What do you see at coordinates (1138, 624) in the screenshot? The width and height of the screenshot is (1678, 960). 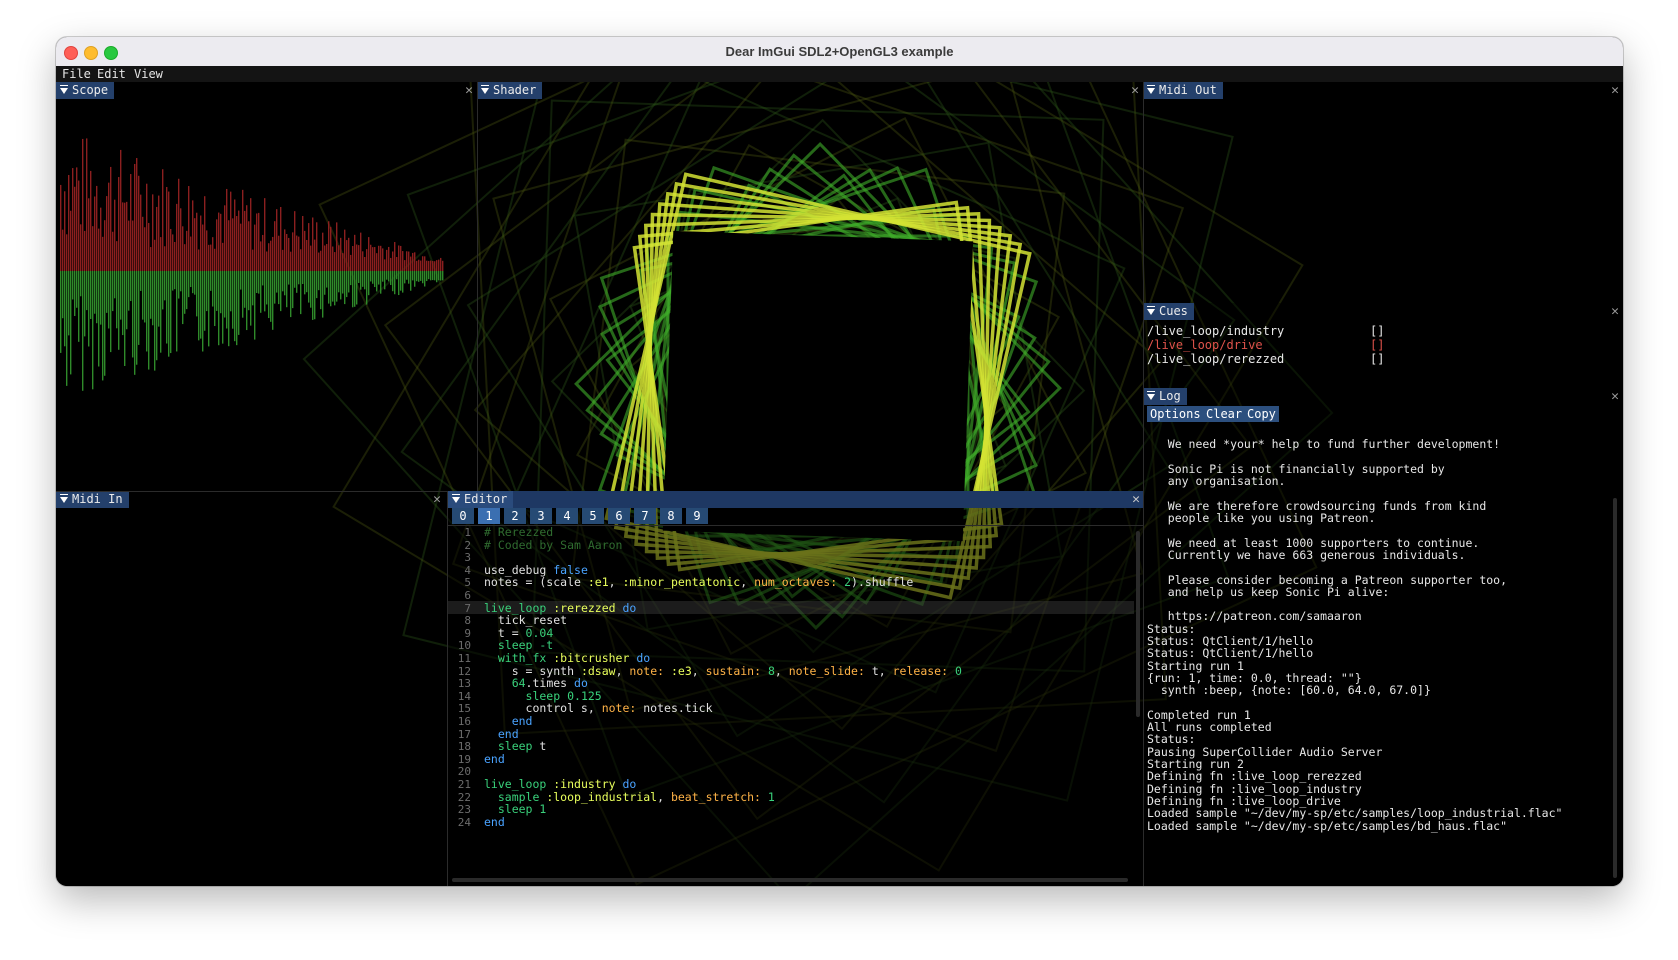 I see `editor-v-scrollbar` at bounding box center [1138, 624].